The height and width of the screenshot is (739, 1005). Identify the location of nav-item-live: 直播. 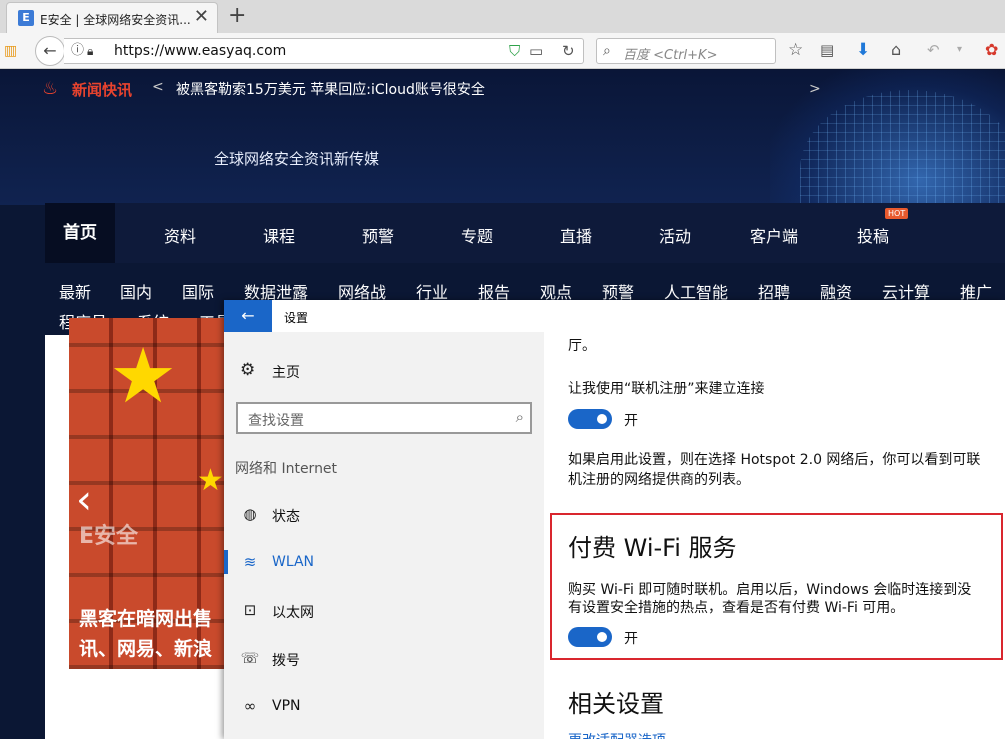
(576, 235).